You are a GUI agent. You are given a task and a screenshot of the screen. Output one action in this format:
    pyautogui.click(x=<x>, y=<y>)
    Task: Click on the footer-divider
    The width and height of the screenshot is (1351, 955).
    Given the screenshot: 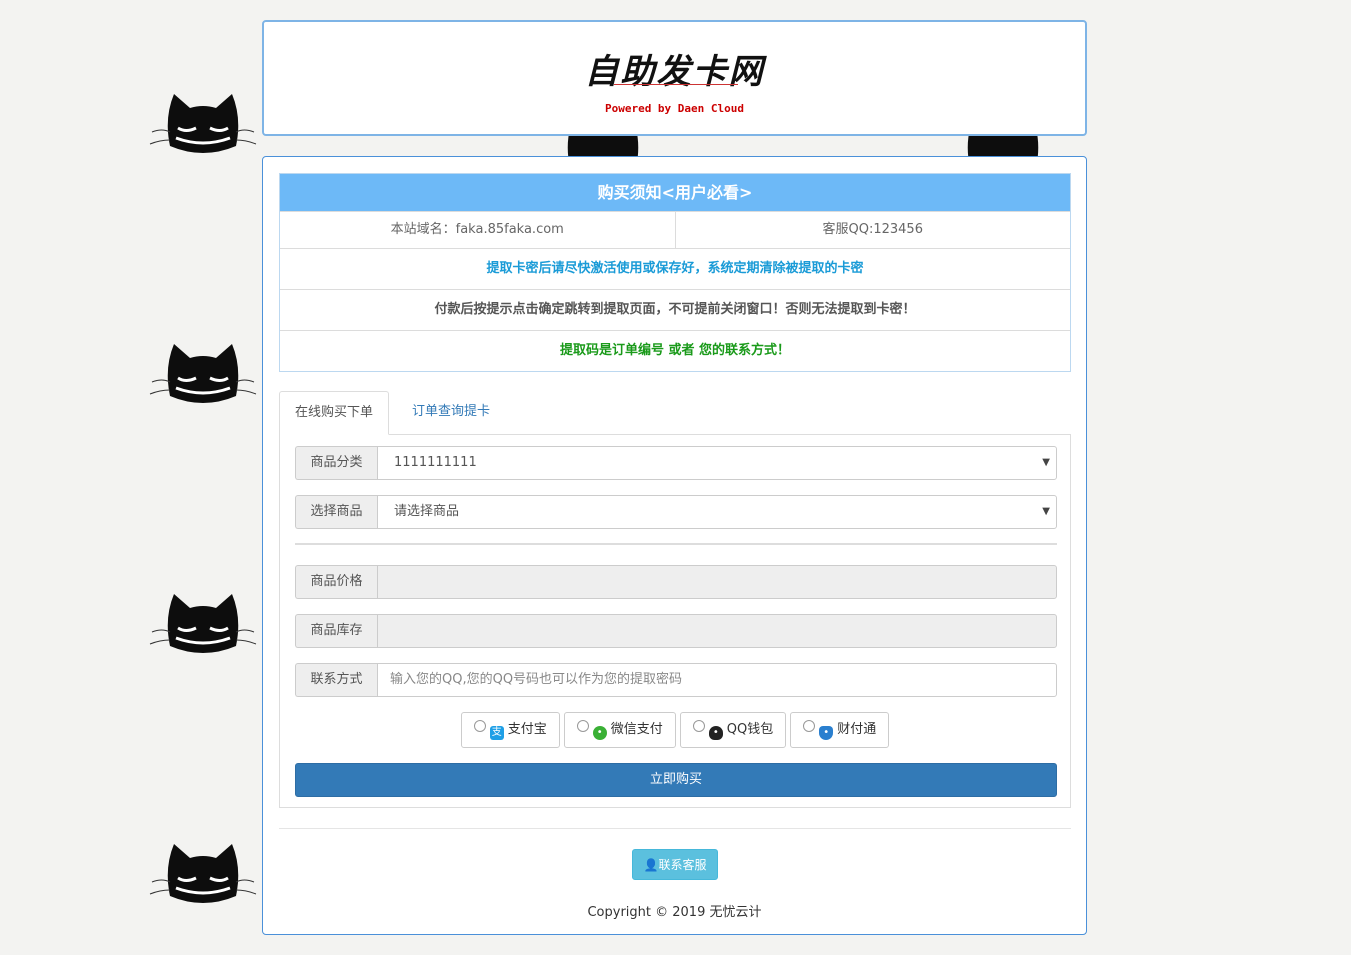 What is the action you would take?
    pyautogui.click(x=675, y=828)
    